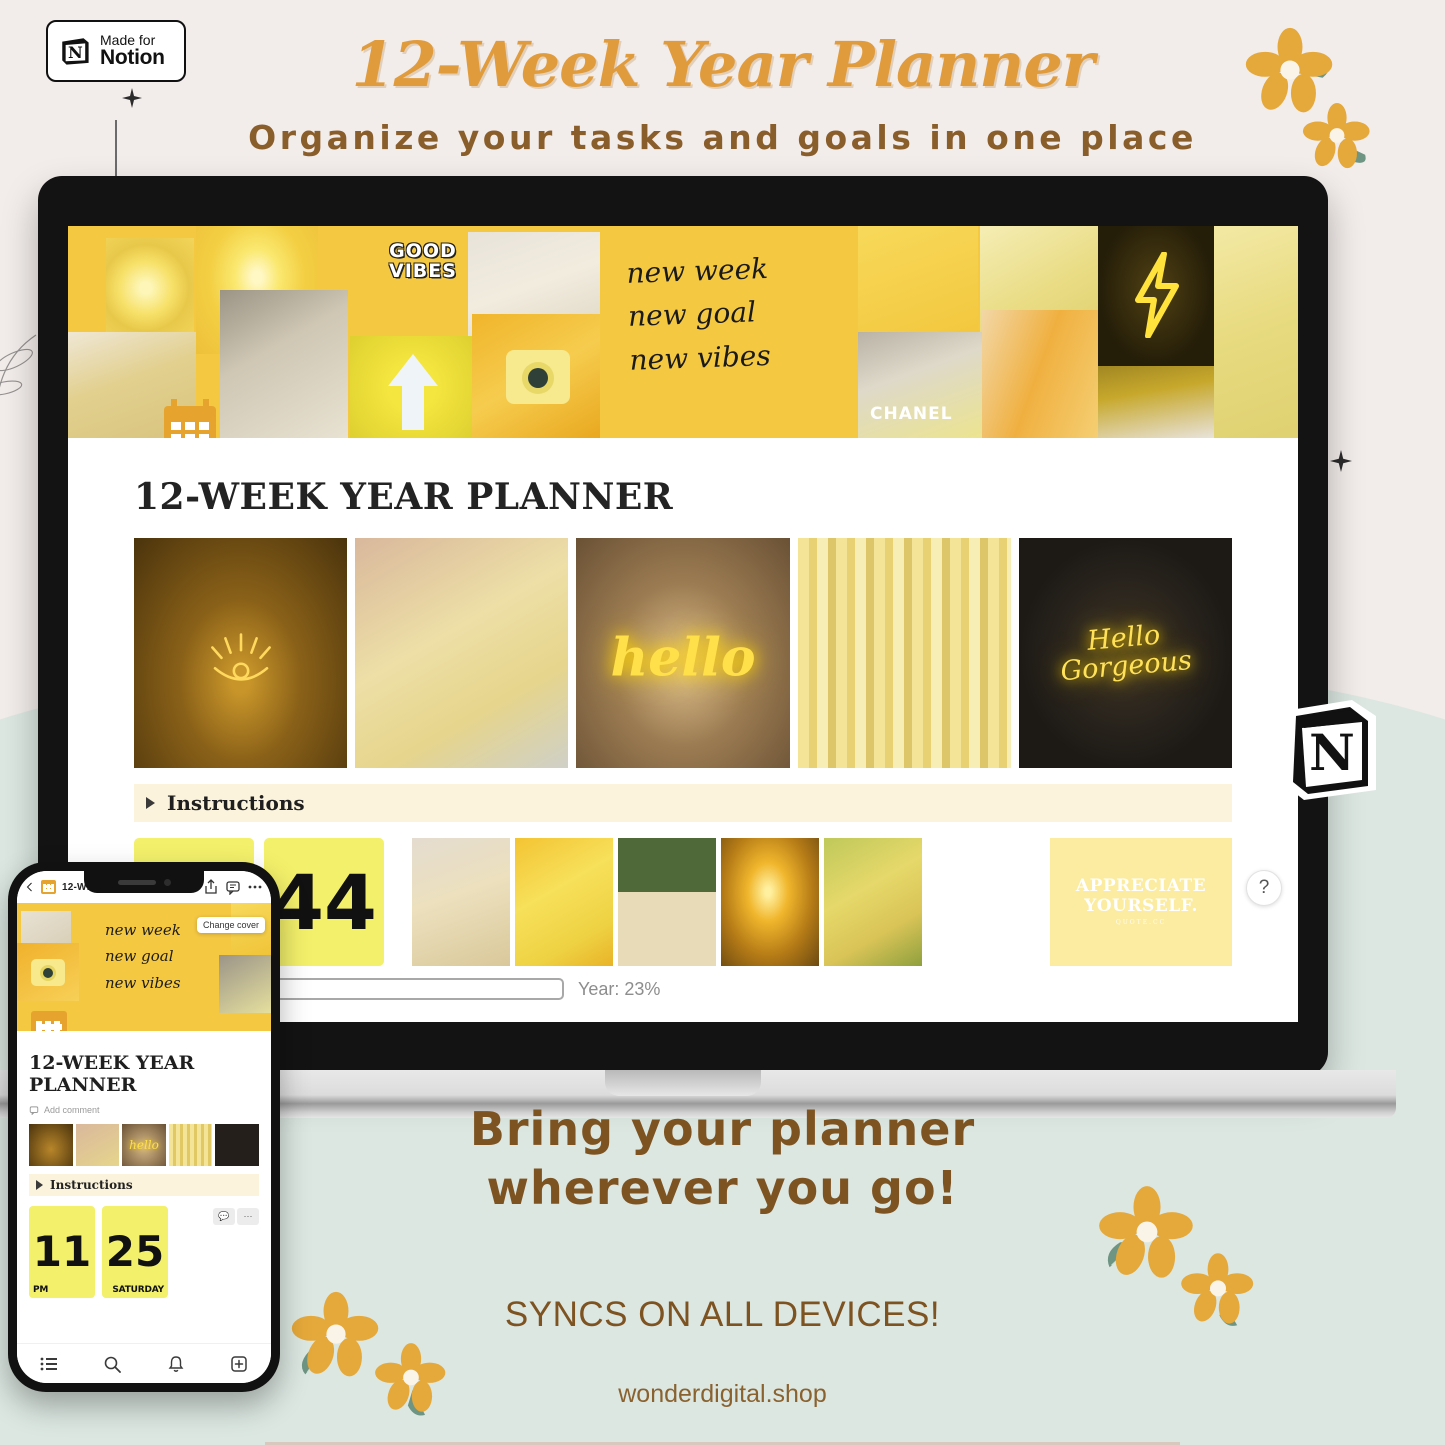 This screenshot has height=1445, width=1445. I want to click on gallery-butterflies, so click(564, 902).